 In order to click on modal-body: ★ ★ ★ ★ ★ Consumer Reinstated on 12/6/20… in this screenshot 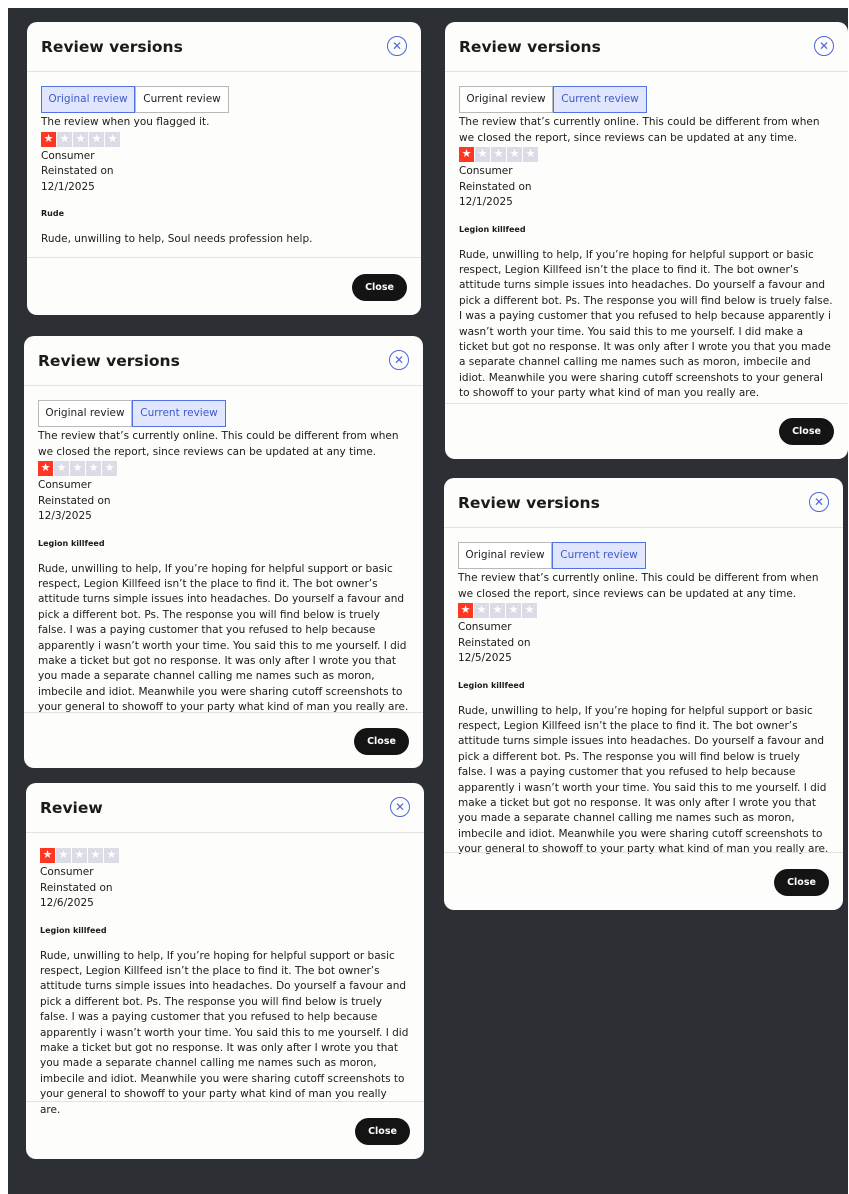, I will do `click(225, 975)`.